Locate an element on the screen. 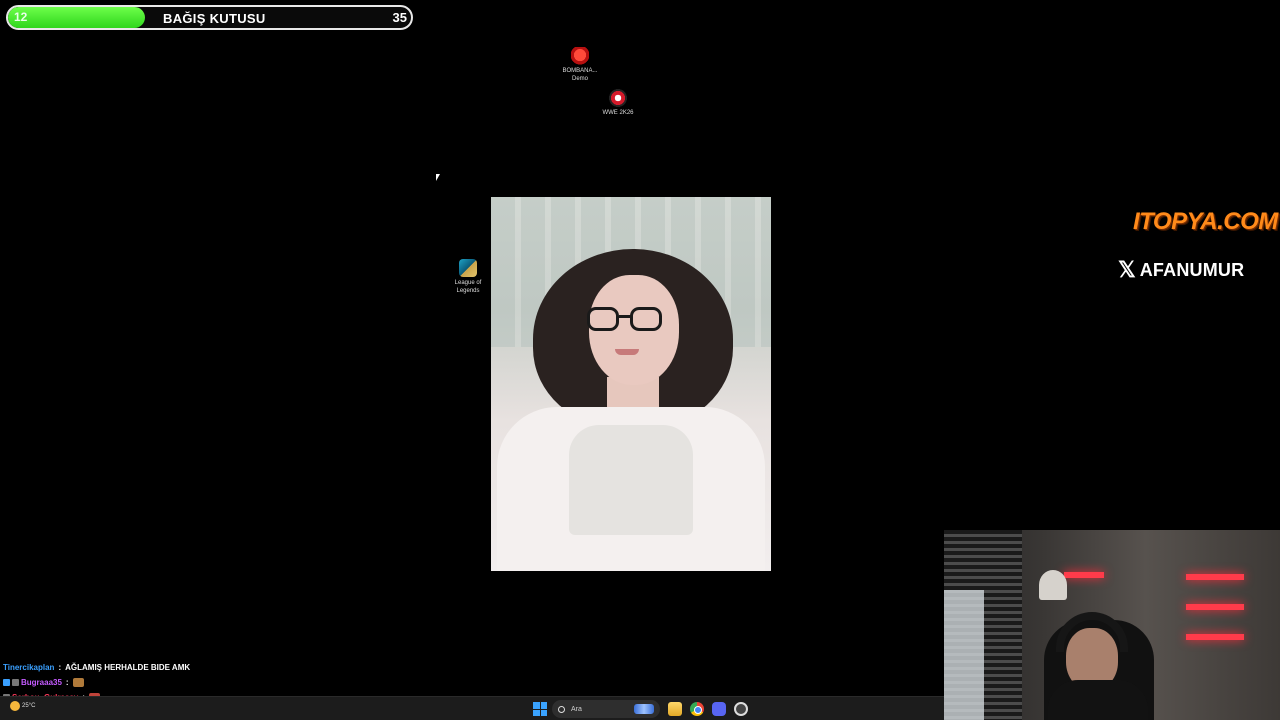 Image resolution: width=1280 pixels, height=720 pixels. photo-image is located at coordinates (631, 384).